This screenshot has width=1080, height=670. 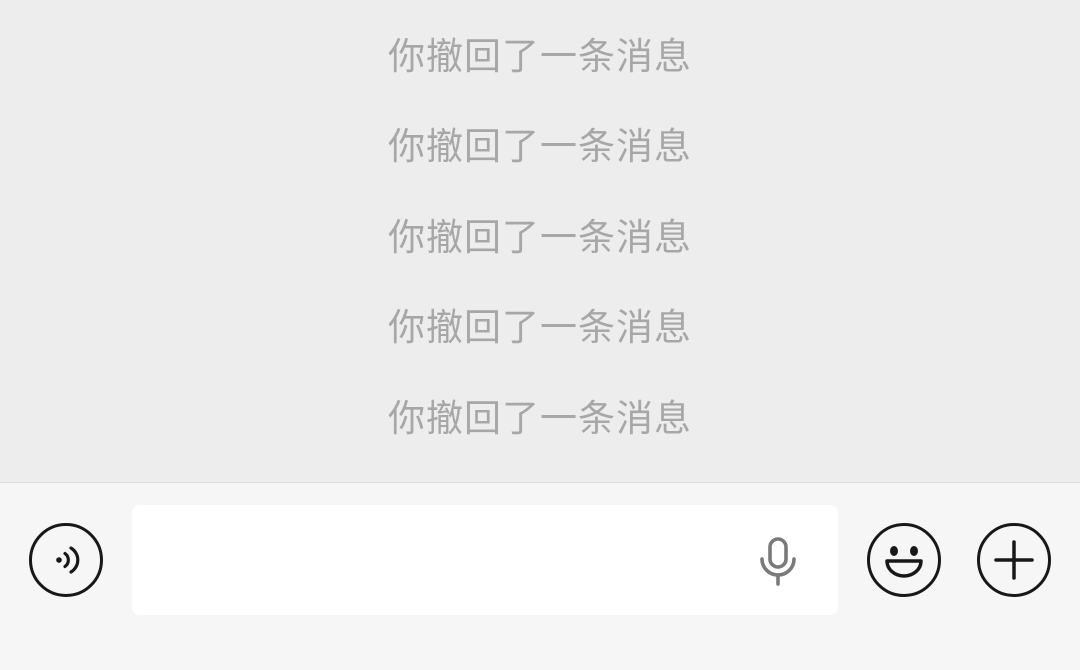 What do you see at coordinates (485, 560) in the screenshot?
I see `message-input` at bounding box center [485, 560].